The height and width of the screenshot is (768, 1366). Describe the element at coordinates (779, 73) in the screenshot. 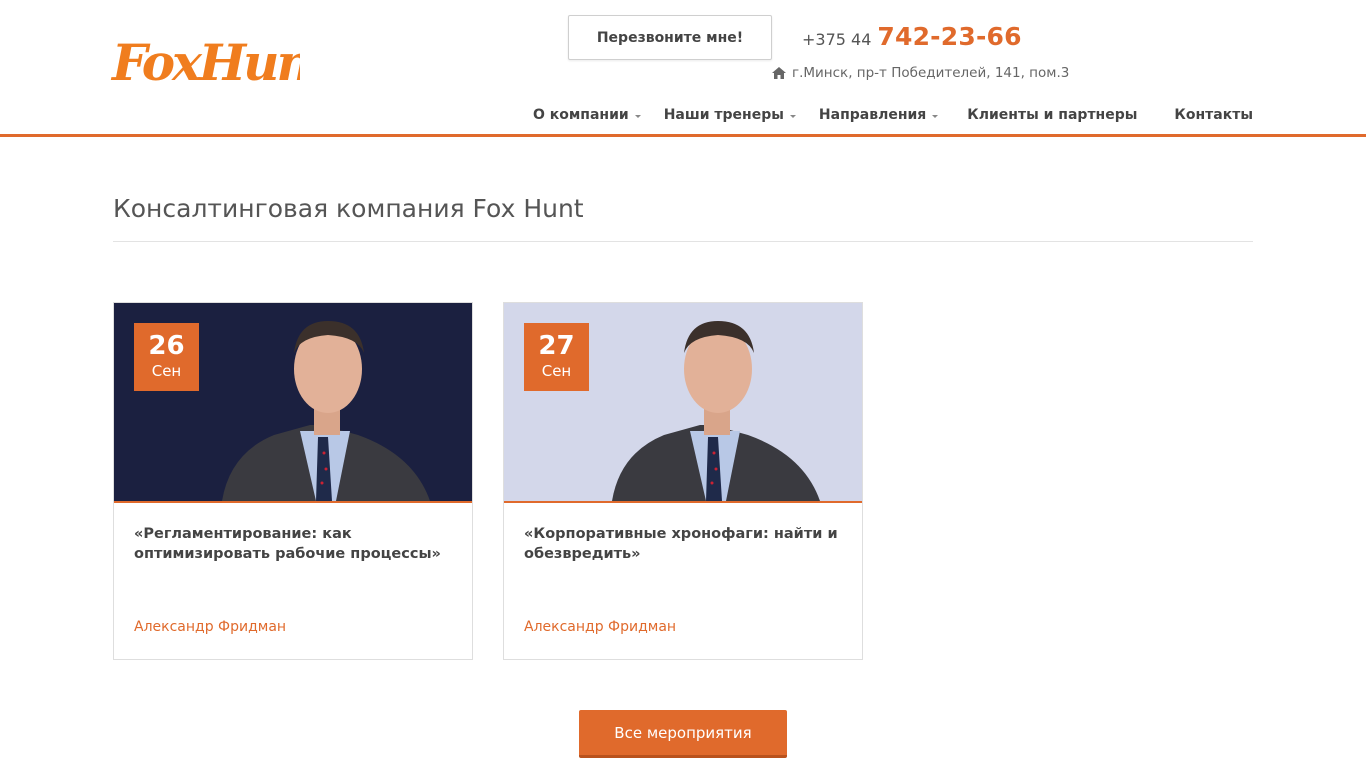

I see `home-icon` at that location.